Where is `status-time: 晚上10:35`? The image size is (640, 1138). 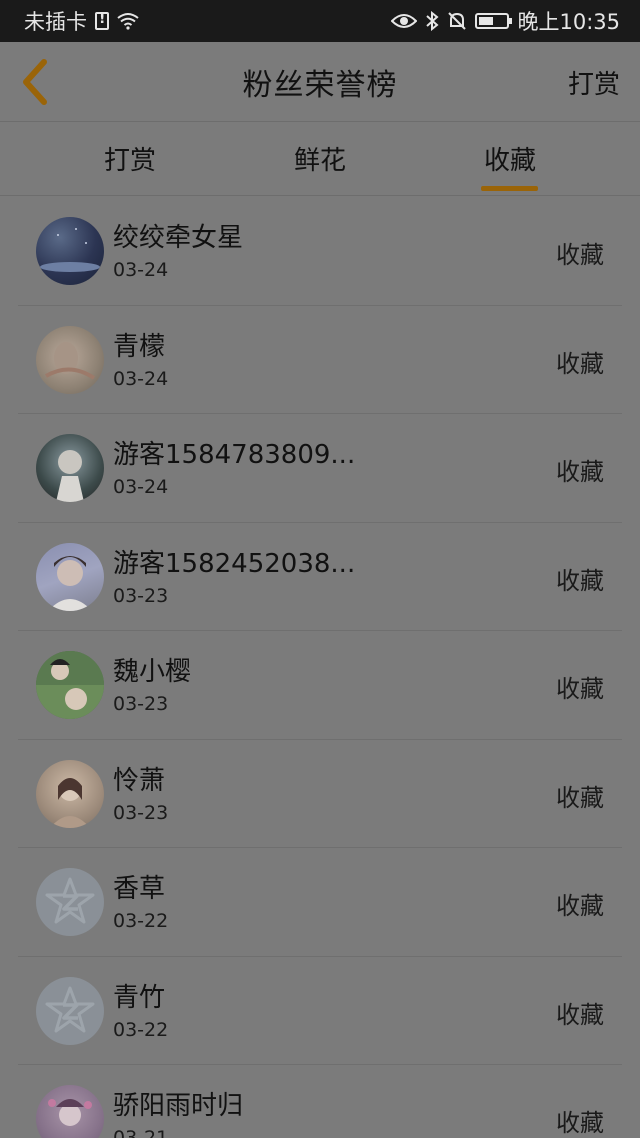
status-time: 晚上10:35 is located at coordinates (568, 22).